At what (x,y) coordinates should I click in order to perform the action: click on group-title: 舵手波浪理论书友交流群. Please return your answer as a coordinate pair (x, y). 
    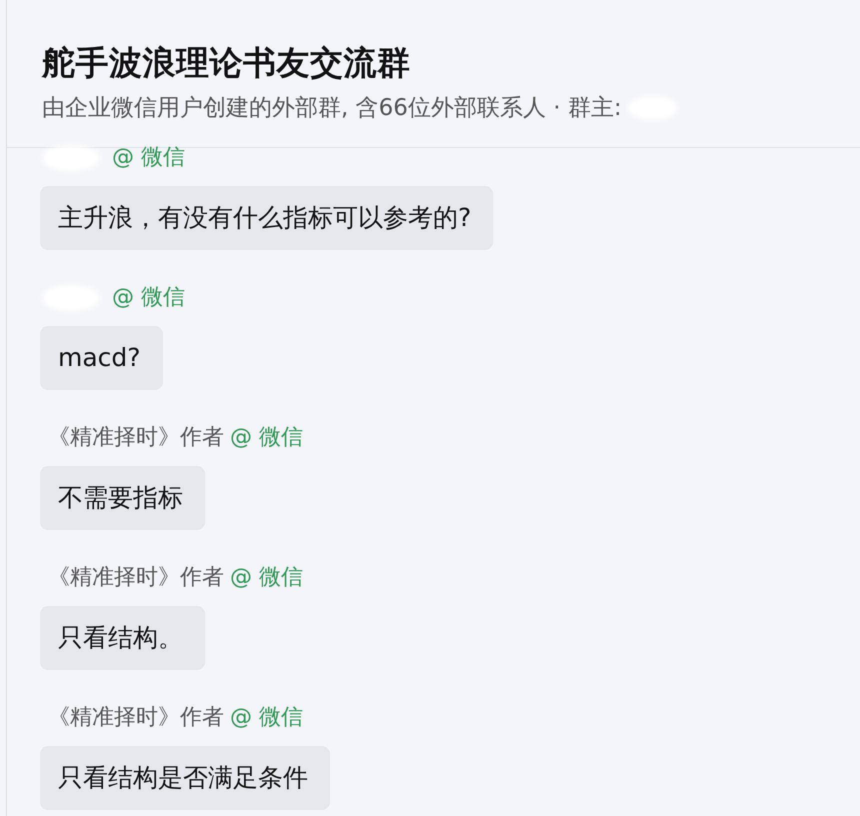
    Looking at the image, I should click on (226, 63).